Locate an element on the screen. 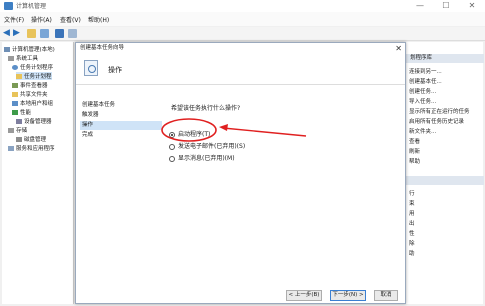  maximize-button: ☐ is located at coordinates (446, 6).